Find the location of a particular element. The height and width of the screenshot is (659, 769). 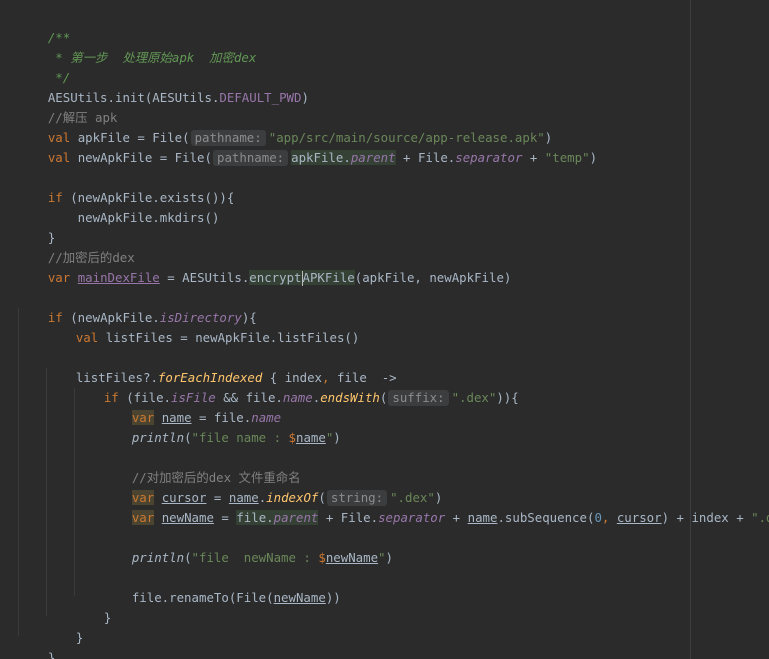

highlighted-expression: file.parent is located at coordinates (277, 517).